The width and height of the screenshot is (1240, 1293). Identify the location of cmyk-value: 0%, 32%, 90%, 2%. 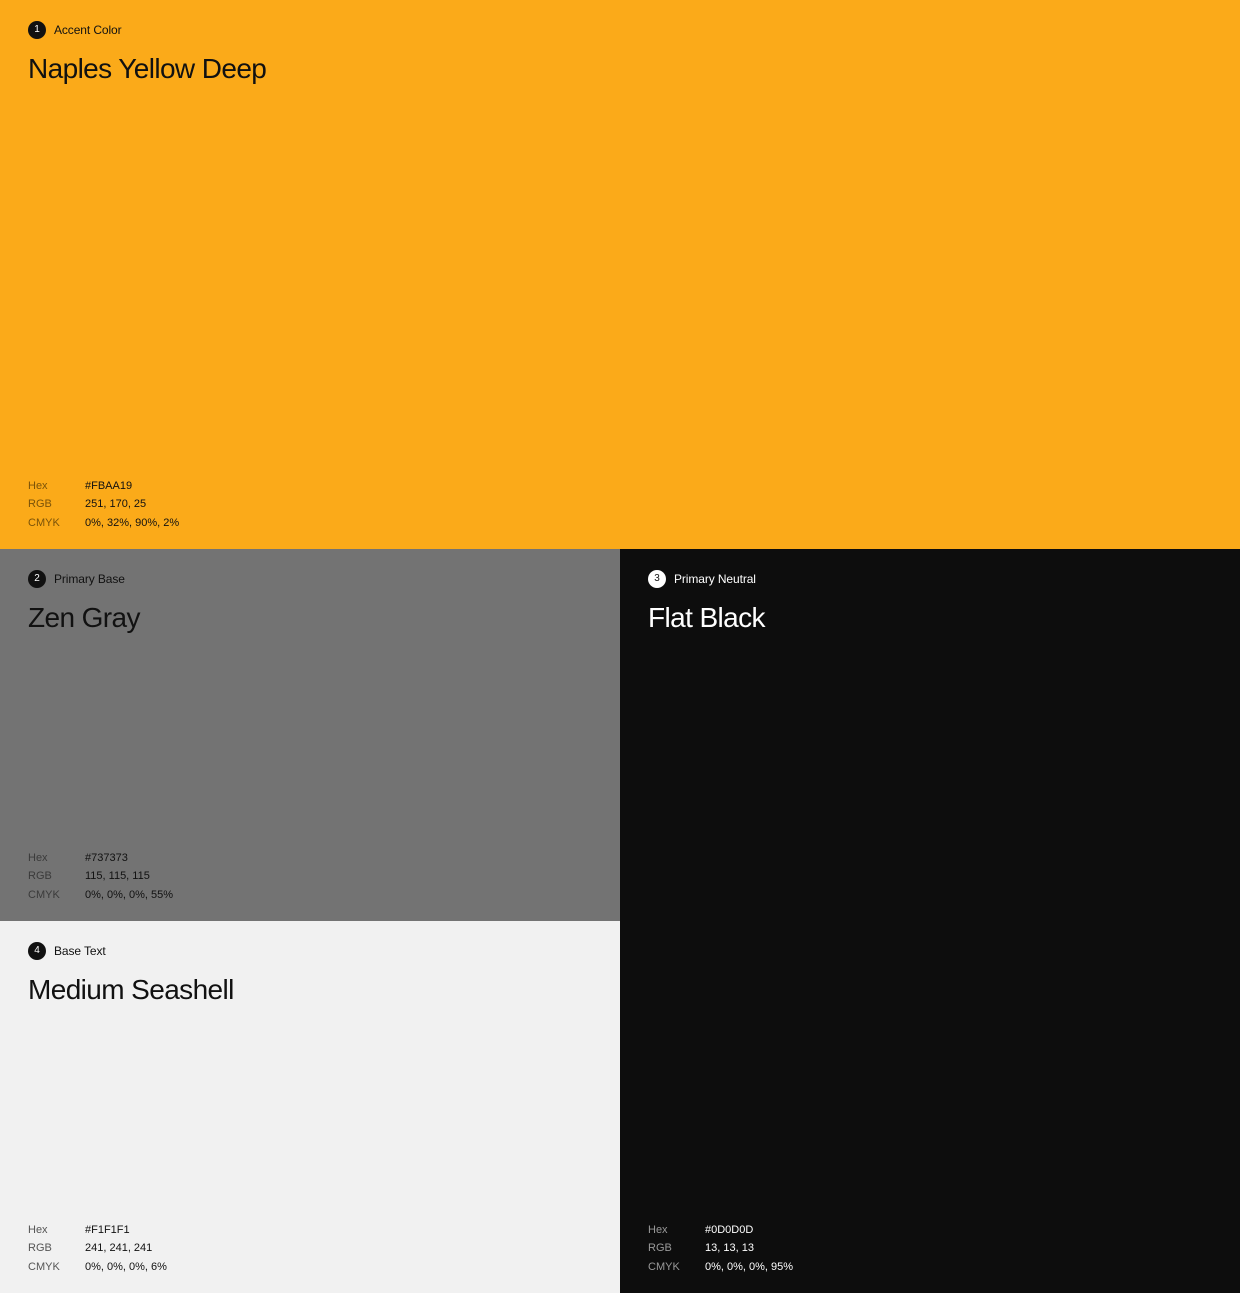
(132, 522).